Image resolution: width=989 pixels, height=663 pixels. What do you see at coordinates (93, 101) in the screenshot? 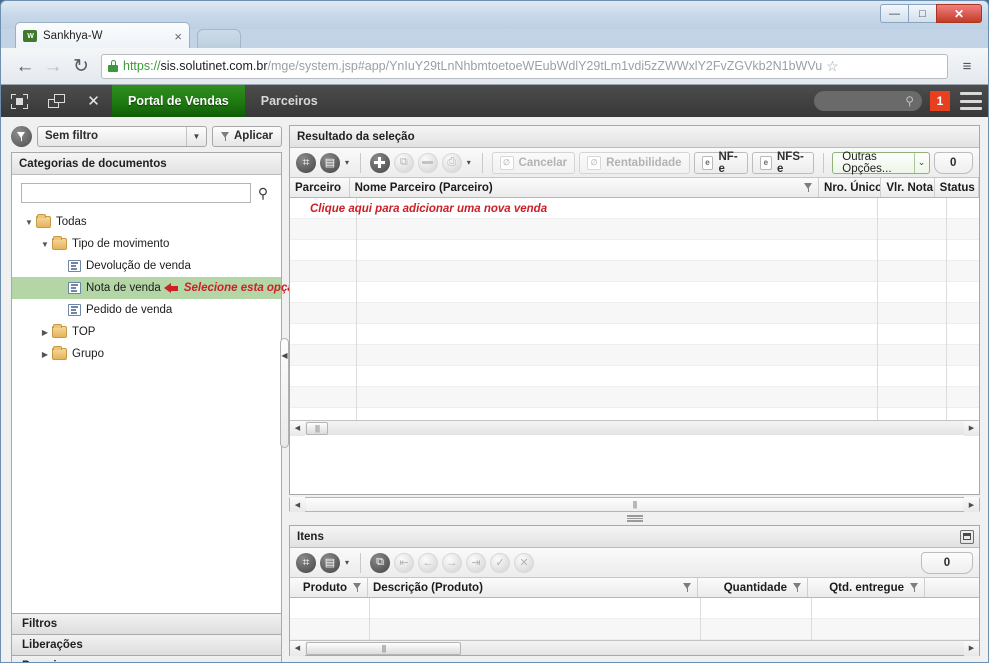
I see `close-window-icon: ✕` at bounding box center [93, 101].